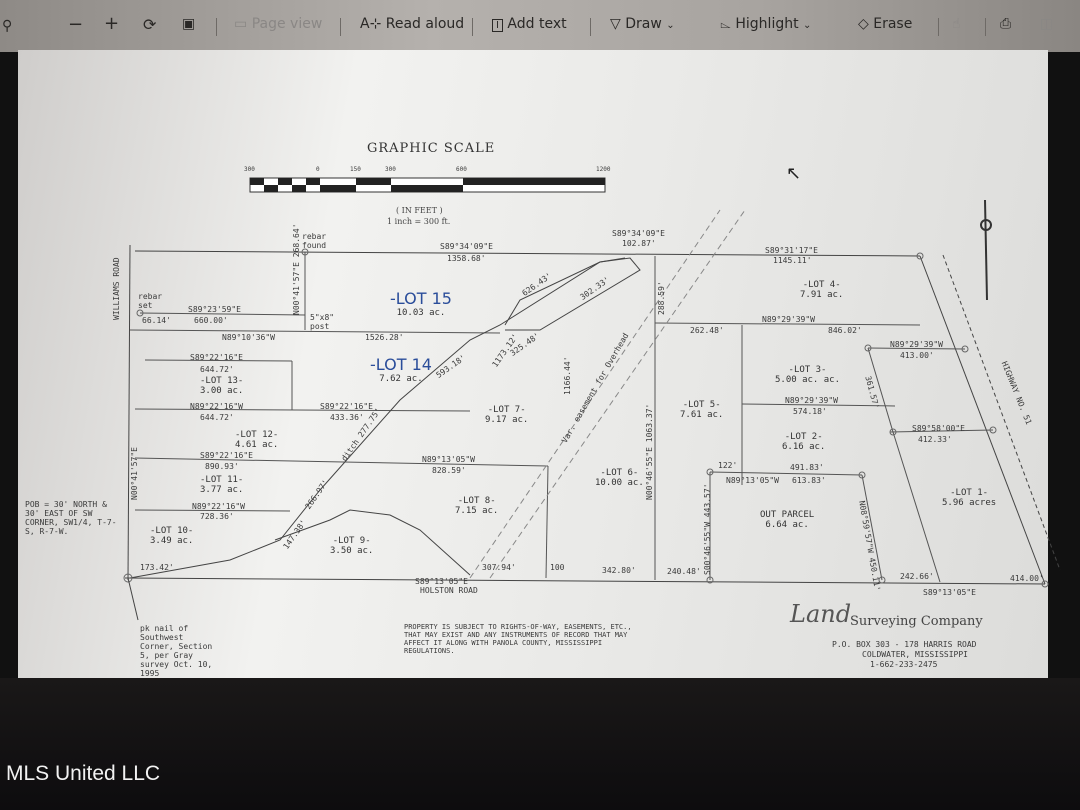  I want to click on lot-bearing: N89°10'36"W, so click(248, 337).